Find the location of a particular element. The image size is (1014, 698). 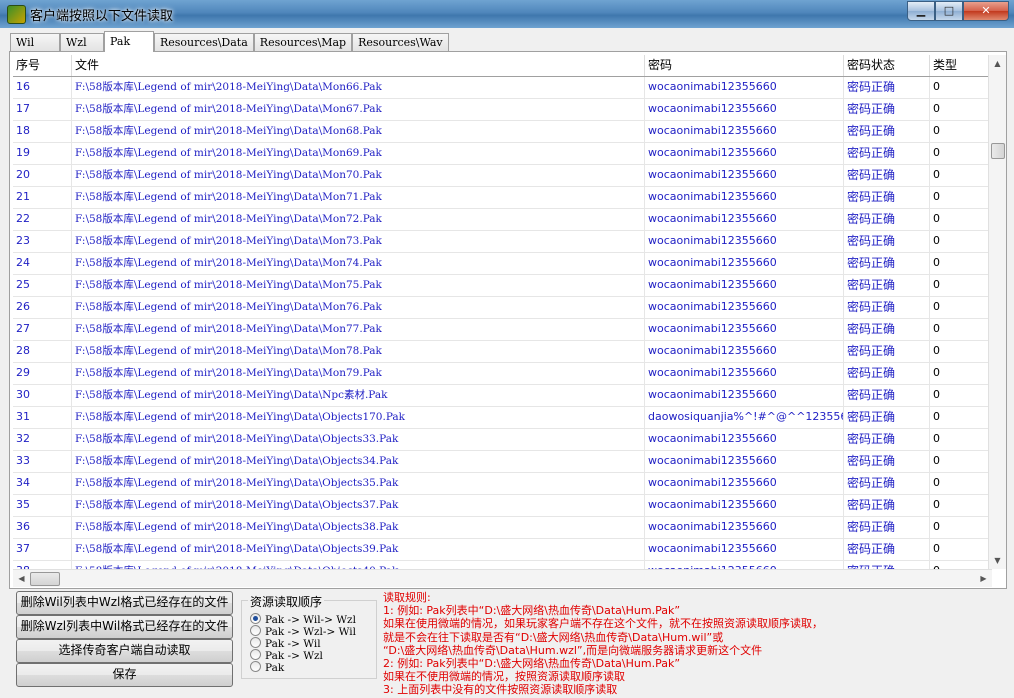

minimize-button: ▁ is located at coordinates (921, 11).